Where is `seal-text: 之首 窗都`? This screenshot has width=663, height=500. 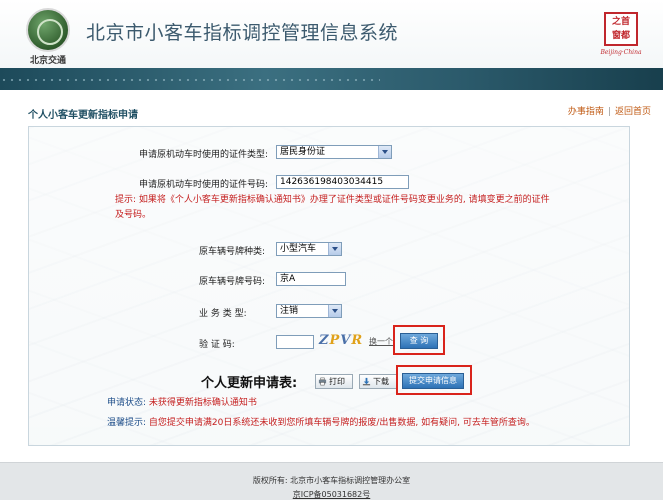 seal-text: 之首 窗都 is located at coordinates (620, 29).